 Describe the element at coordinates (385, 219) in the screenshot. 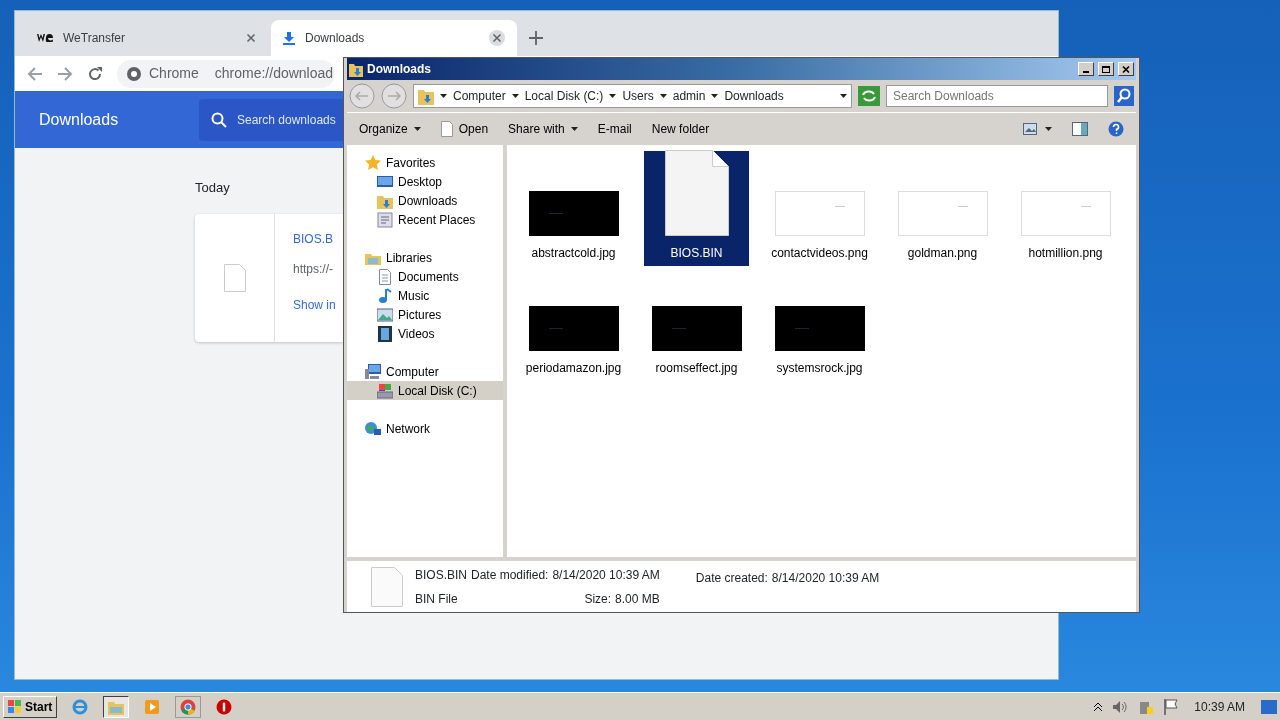

I see `recent-icon` at that location.